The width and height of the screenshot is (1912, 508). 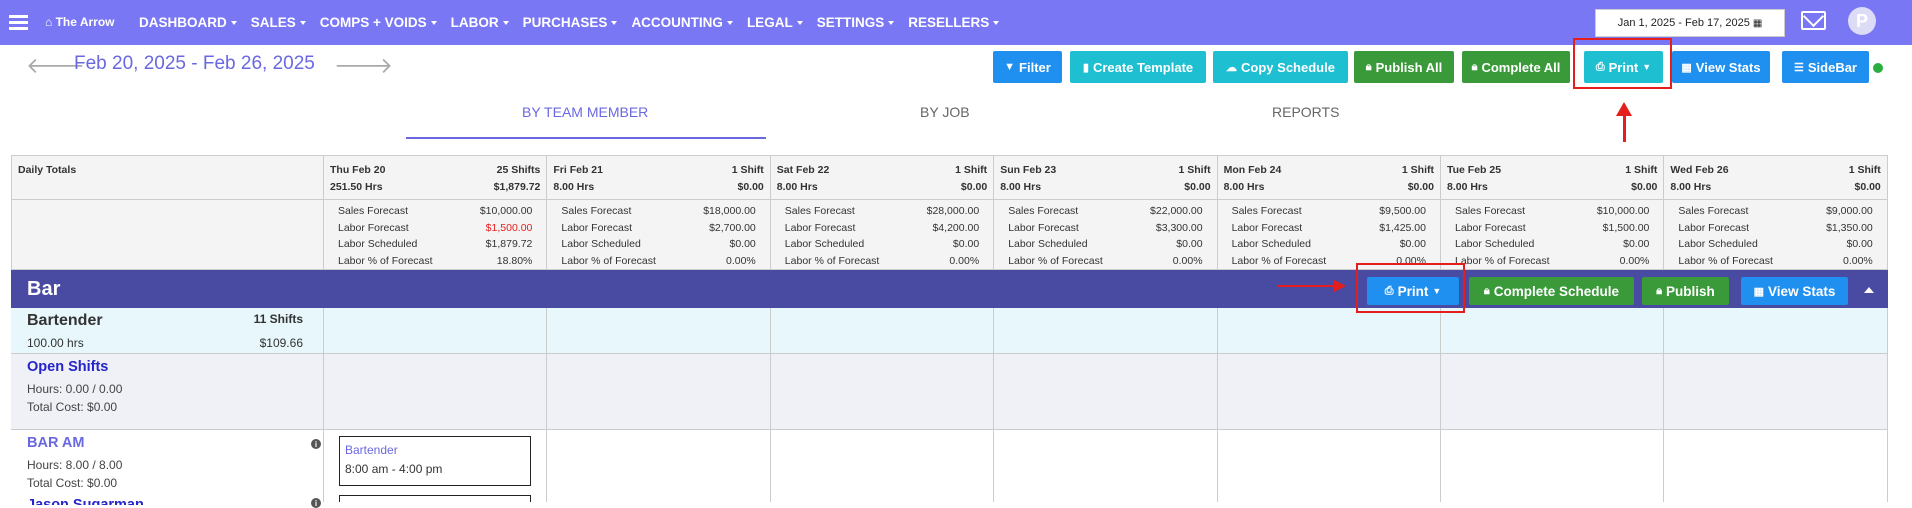 I want to click on open-shifts-title: Open Shifts, so click(x=67, y=367).